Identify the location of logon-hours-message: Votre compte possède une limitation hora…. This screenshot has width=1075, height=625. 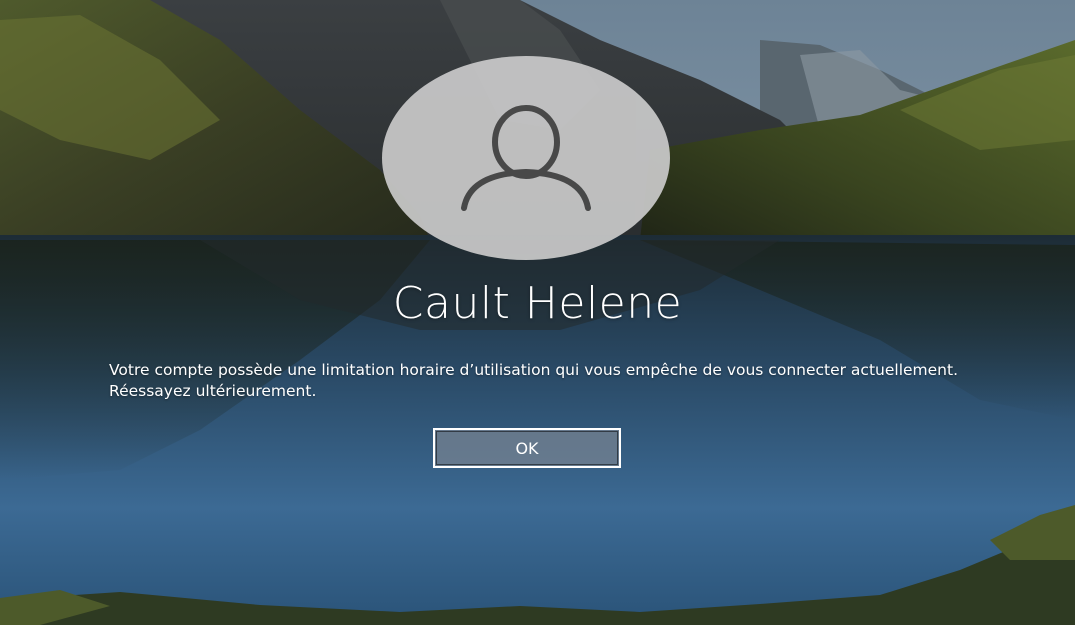
(534, 380).